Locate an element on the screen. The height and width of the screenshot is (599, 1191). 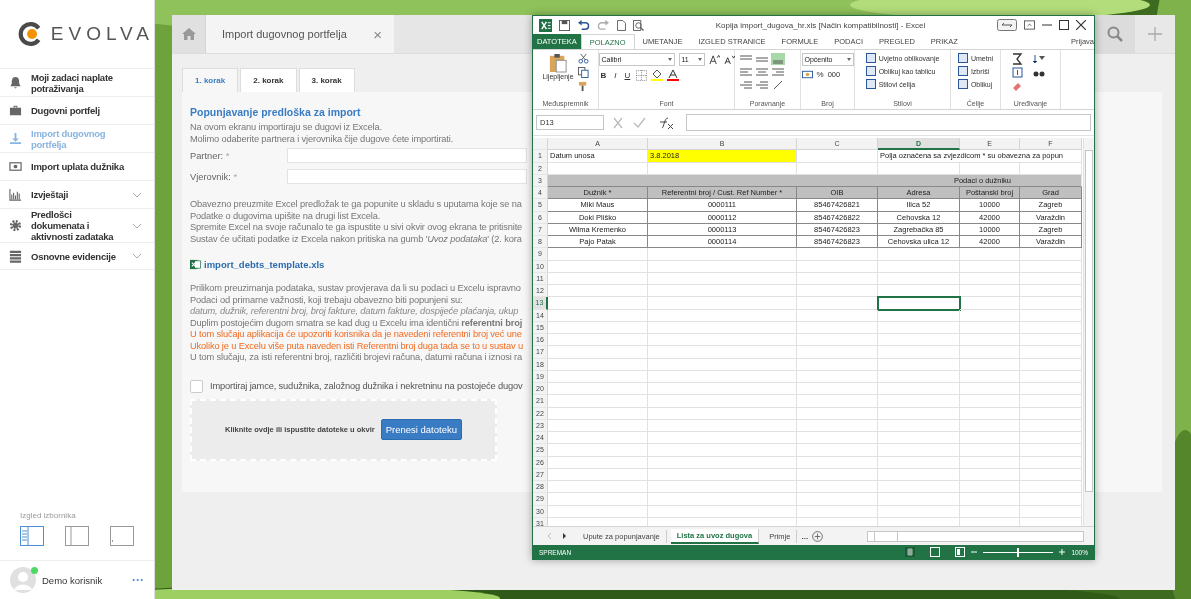
instruction-text: U tom slučaju, za isti referentni broj, različiti brojevi računa, datumi računa i iznosi ra is located at coordinates (356, 358).